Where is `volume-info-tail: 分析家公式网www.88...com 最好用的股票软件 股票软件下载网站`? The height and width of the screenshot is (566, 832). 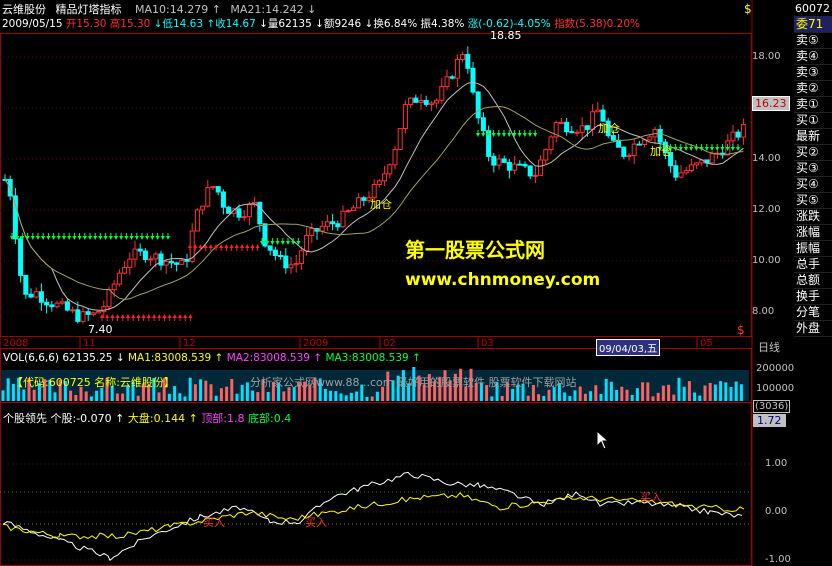 volume-info-tail: 分析家公式网www.88...com 最好用的股票软件 股票软件下载网站 is located at coordinates (413, 382).